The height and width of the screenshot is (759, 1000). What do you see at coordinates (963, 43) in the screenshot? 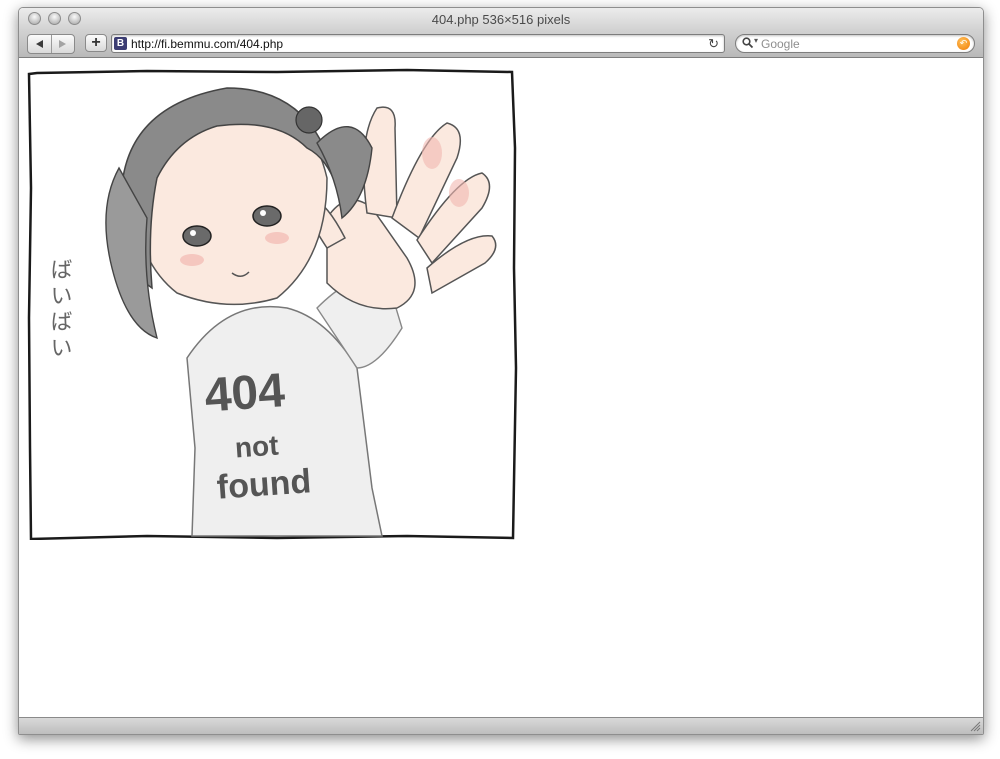
I see `snapback-icon: ↶` at bounding box center [963, 43].